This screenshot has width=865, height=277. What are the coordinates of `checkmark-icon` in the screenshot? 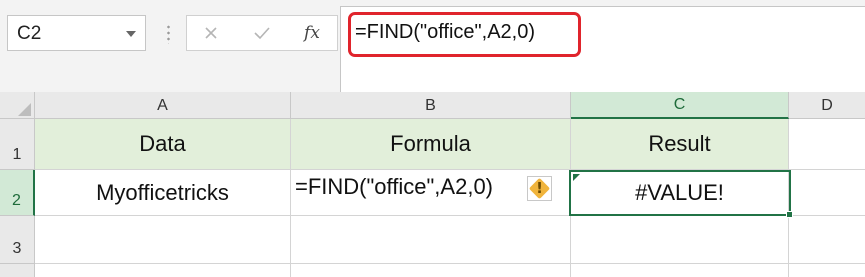 It's located at (262, 33).